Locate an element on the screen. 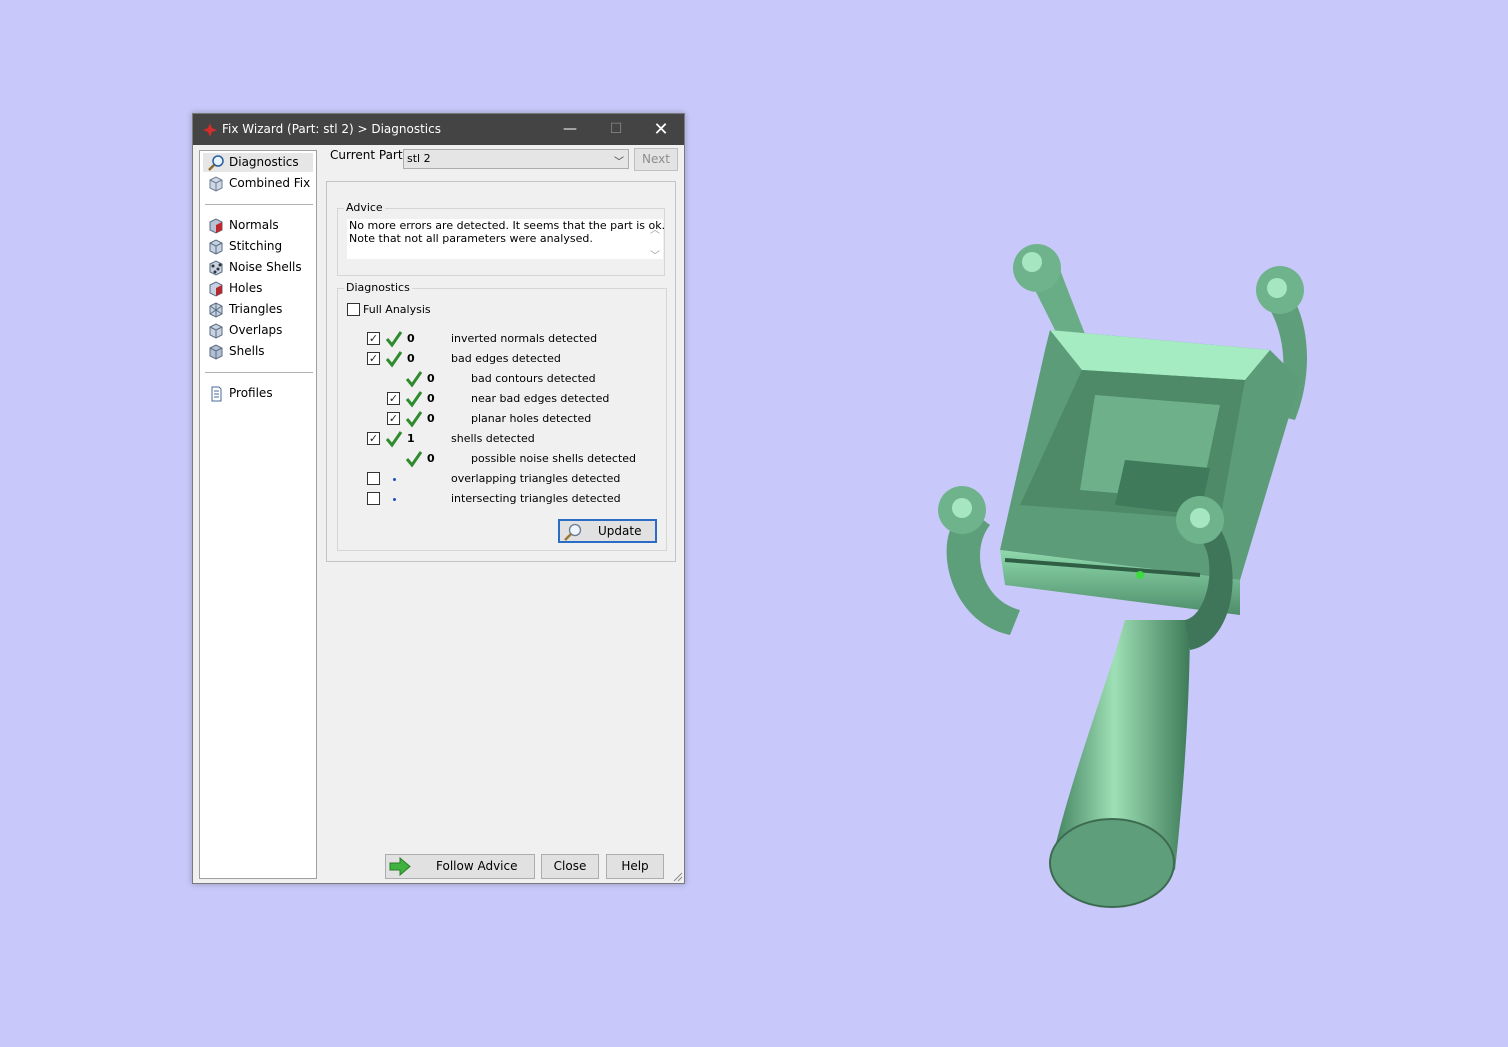 The image size is (1508, 1047). sidebar-item-label: Stitching is located at coordinates (256, 246).